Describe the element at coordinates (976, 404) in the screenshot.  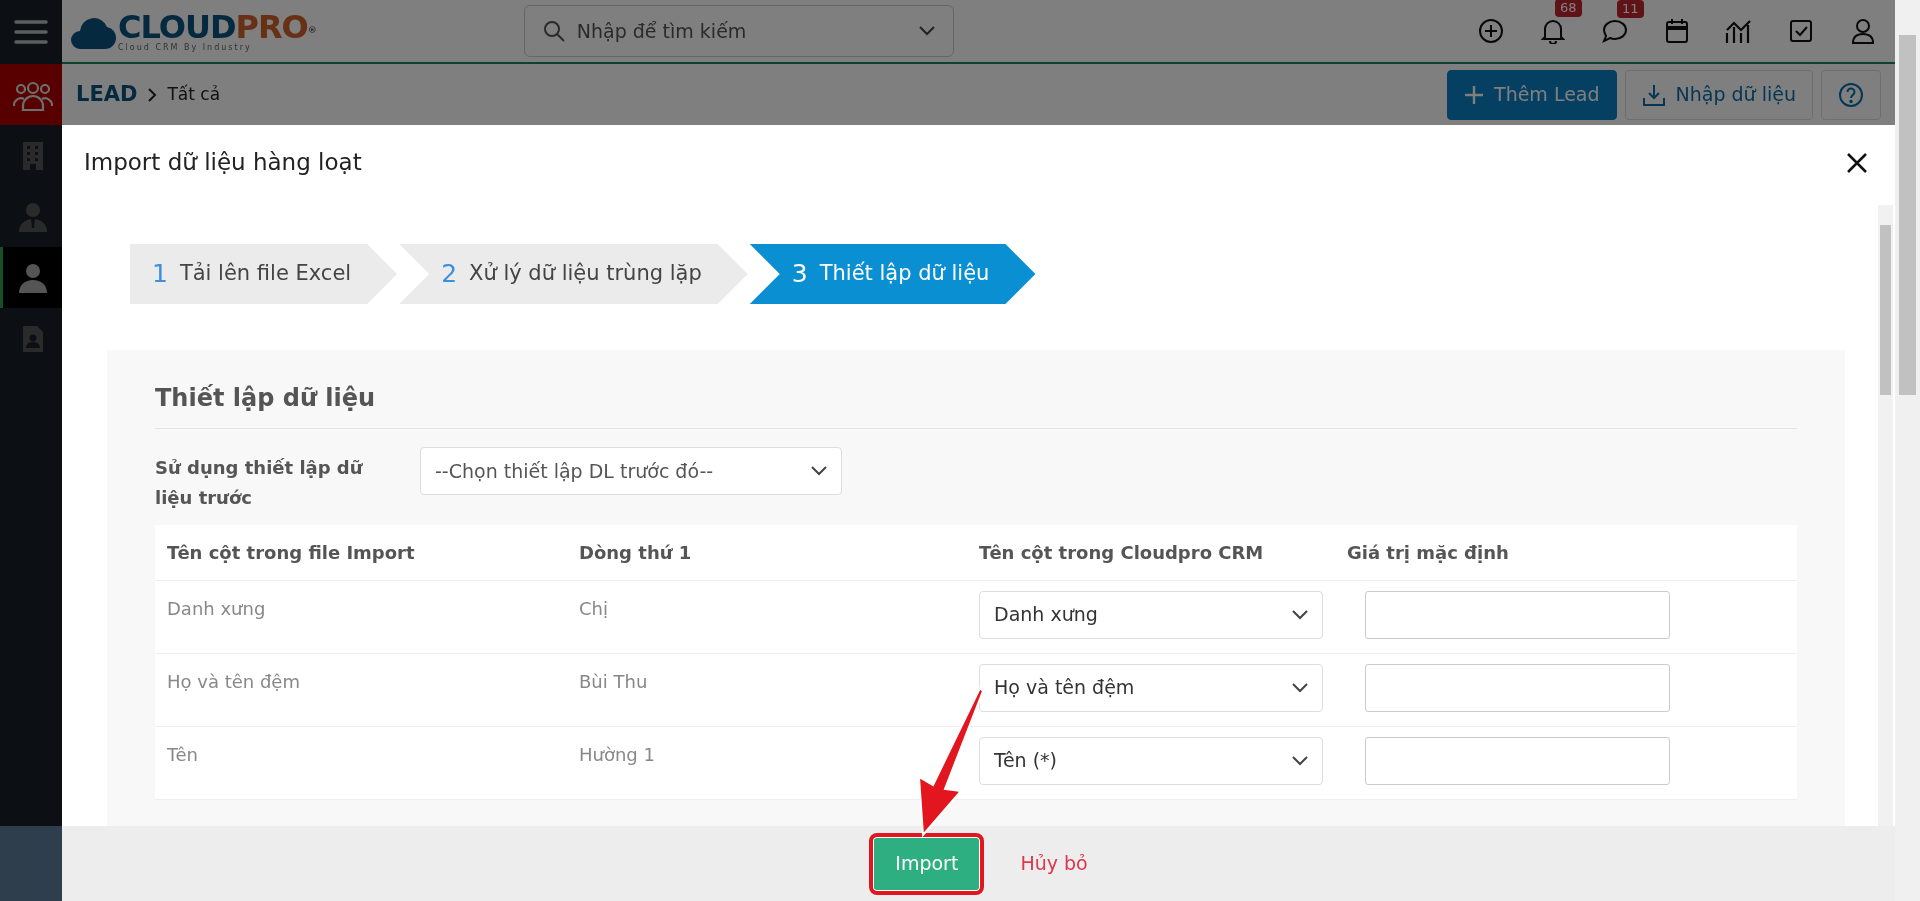
I see `panel-title: Thiết lập dữ liệu` at that location.